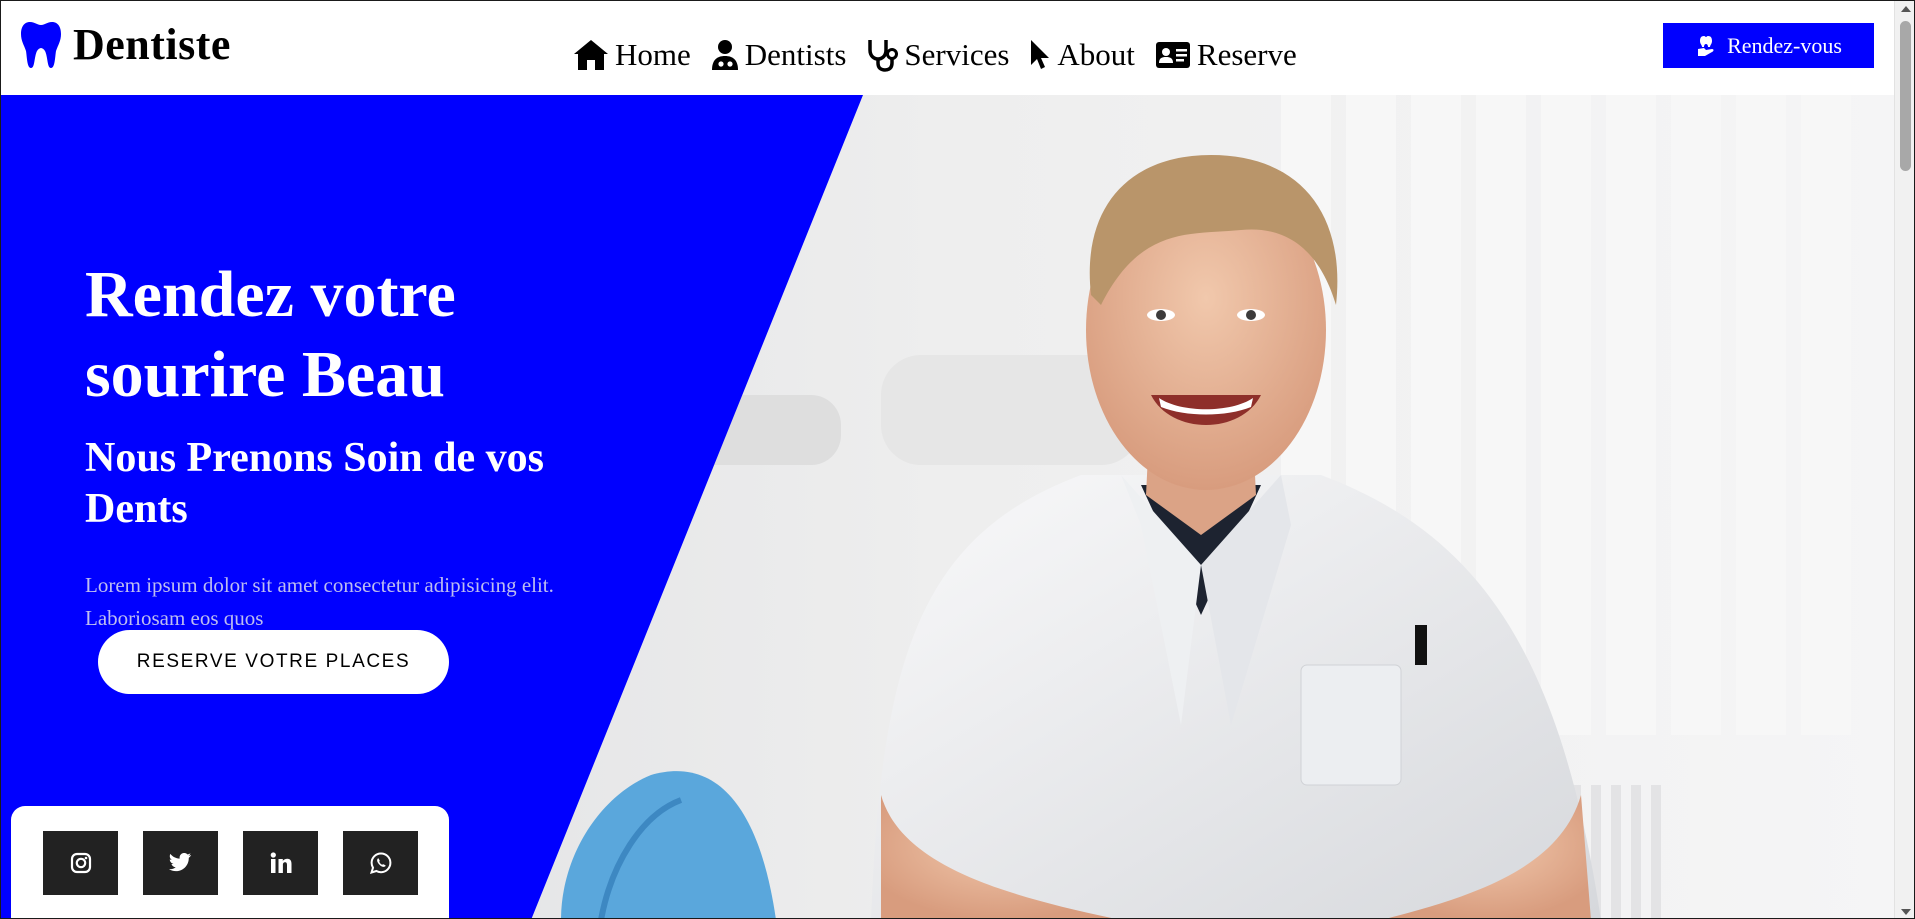  I want to click on nav-item-dentists: Dentists, so click(779, 55).